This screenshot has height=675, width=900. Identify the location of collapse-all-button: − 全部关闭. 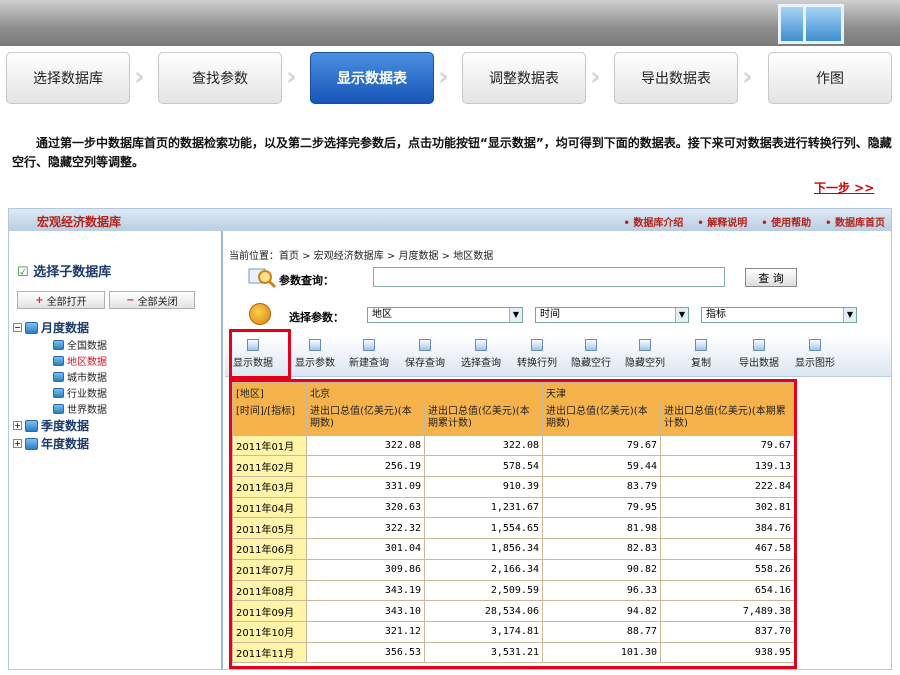
(152, 300).